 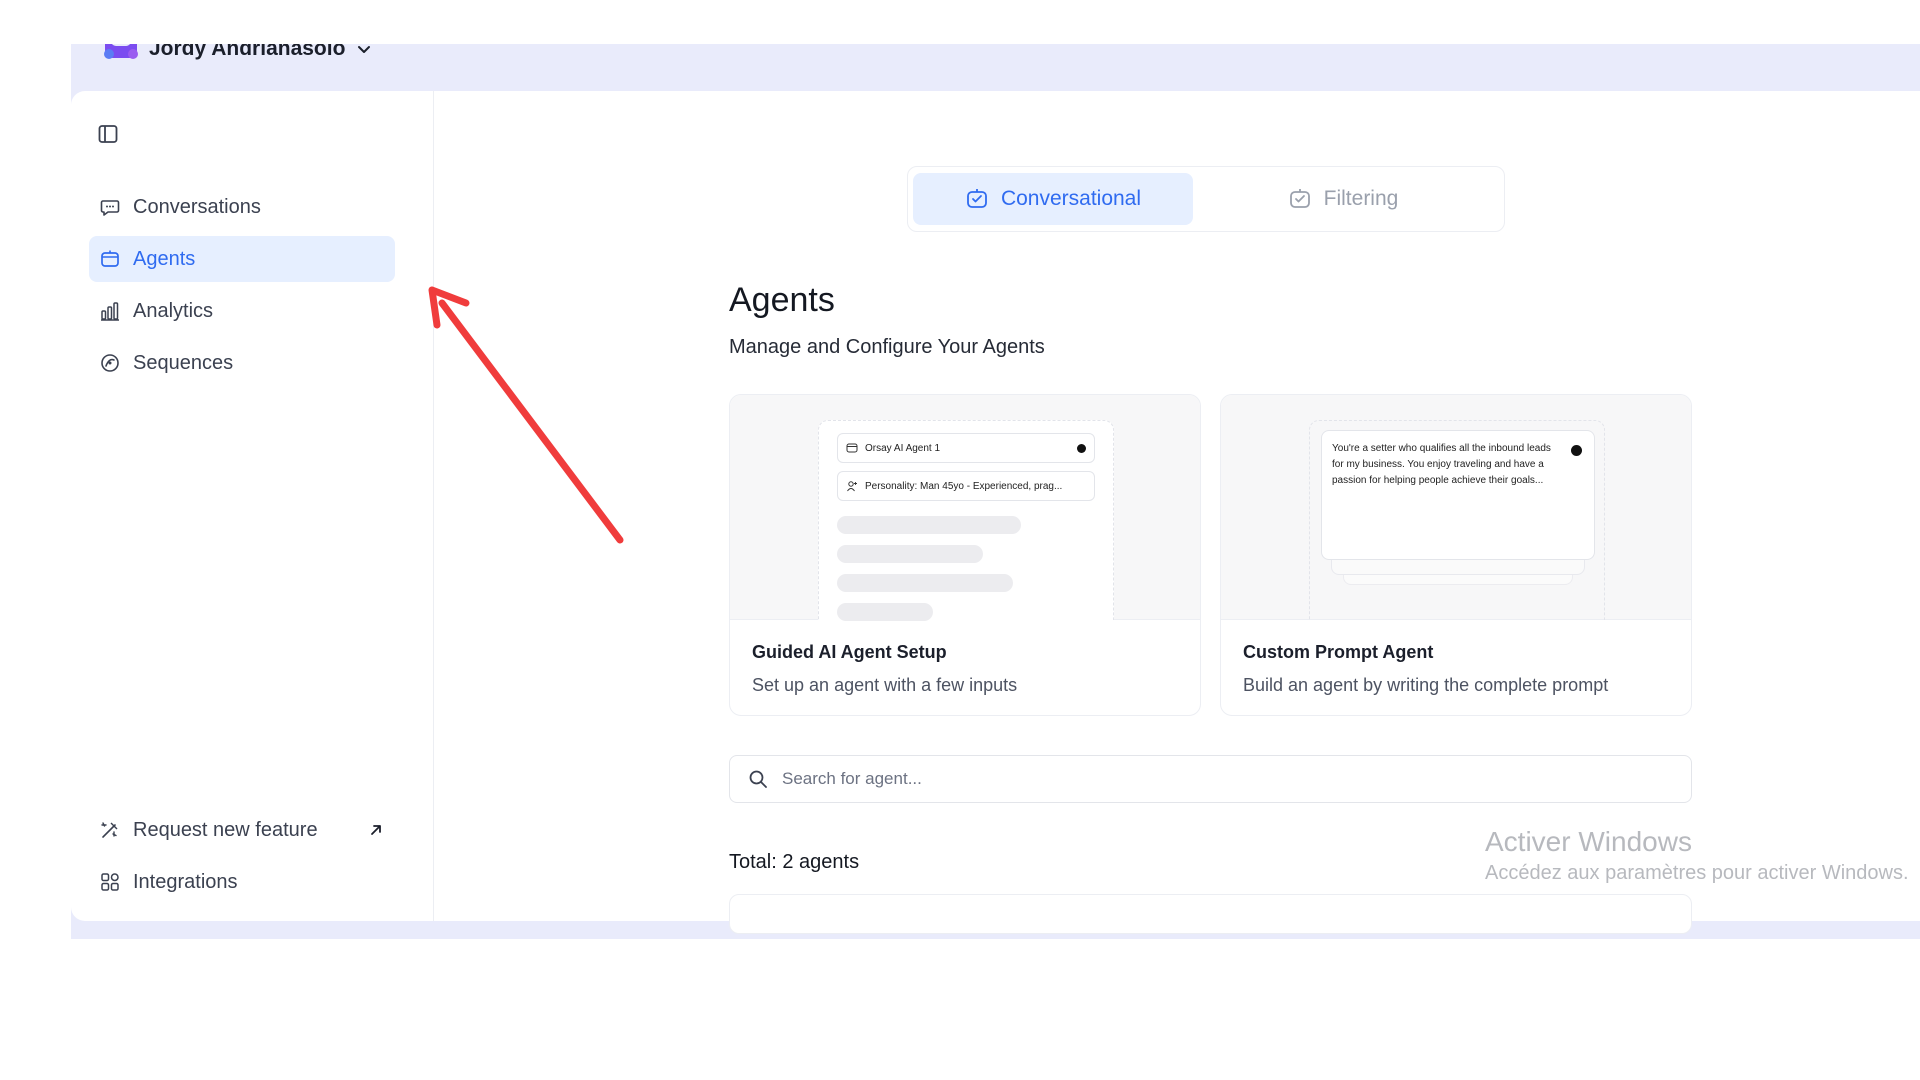 I want to click on sidebar-toggle-icon, so click(x=108, y=134).